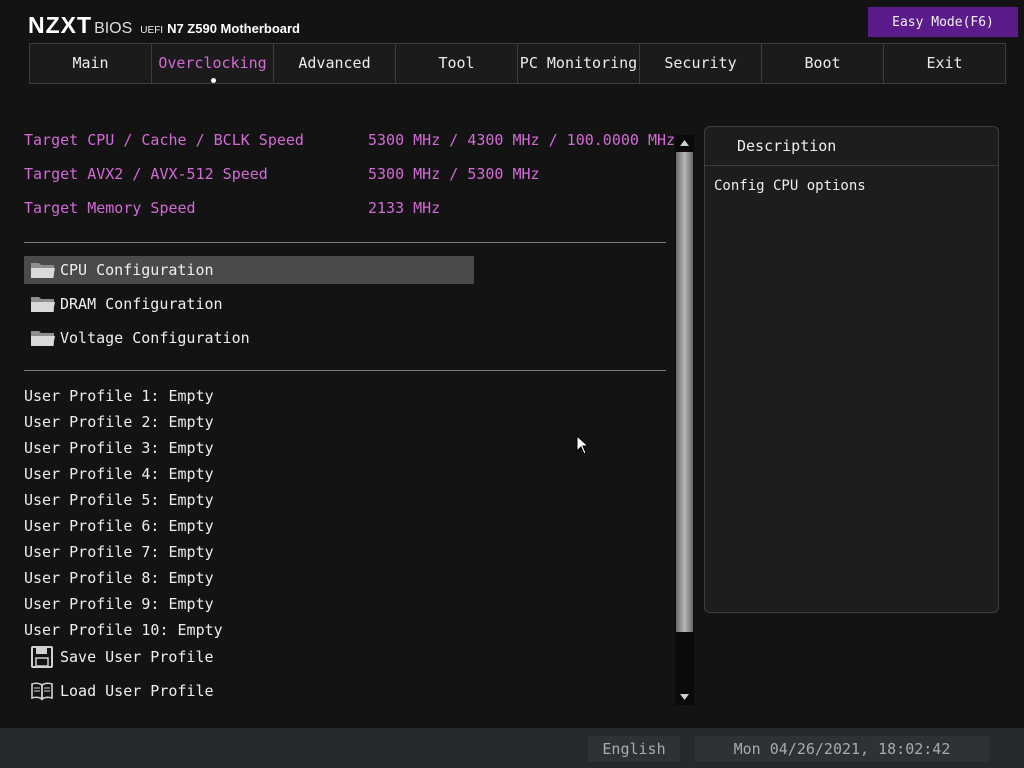 This screenshot has height=768, width=1024. I want to click on tab-boot: Boot, so click(822, 63).